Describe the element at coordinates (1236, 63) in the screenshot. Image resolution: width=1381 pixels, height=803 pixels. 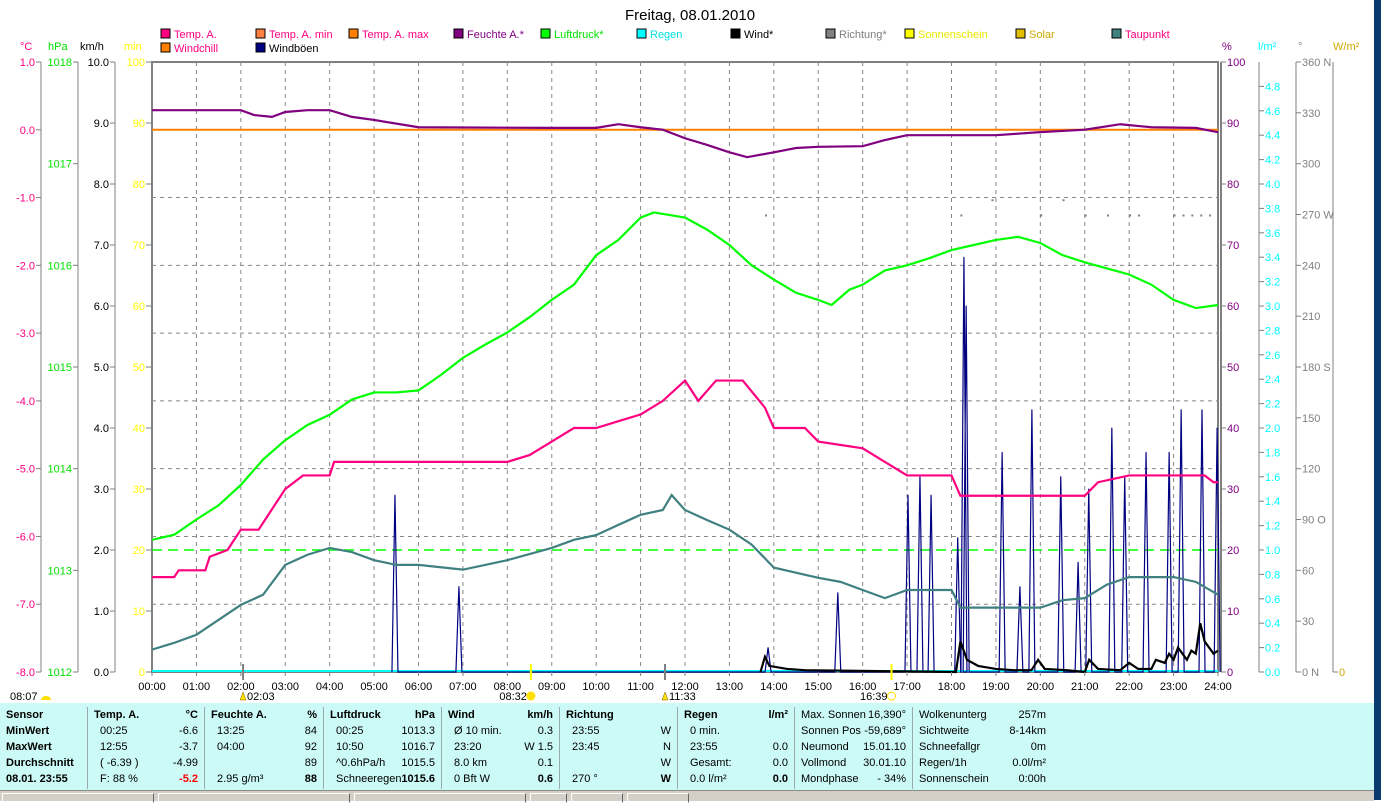
I see `axis-tick-label: 100` at that location.